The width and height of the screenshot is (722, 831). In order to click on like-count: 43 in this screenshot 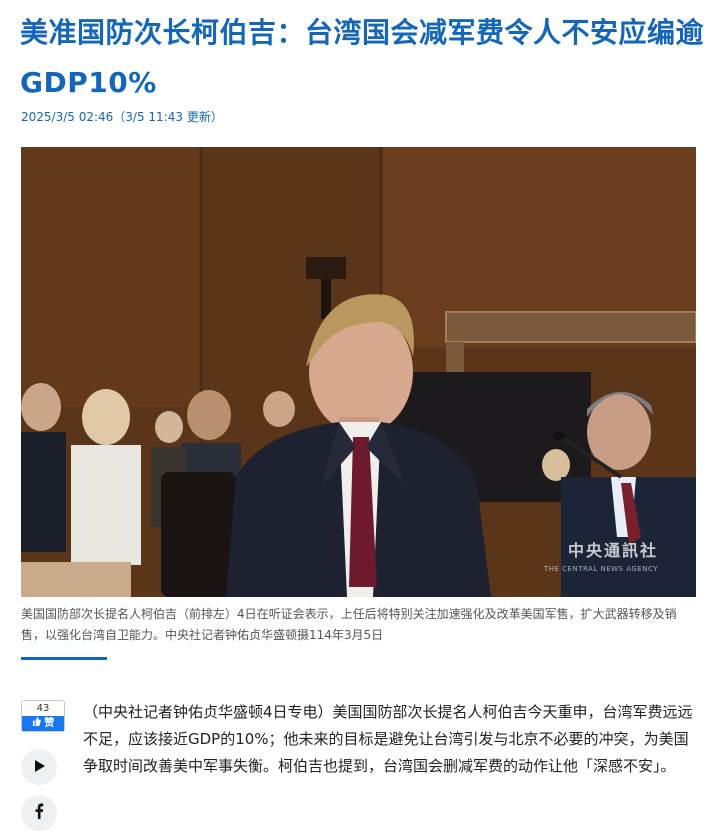, I will do `click(43, 708)`.